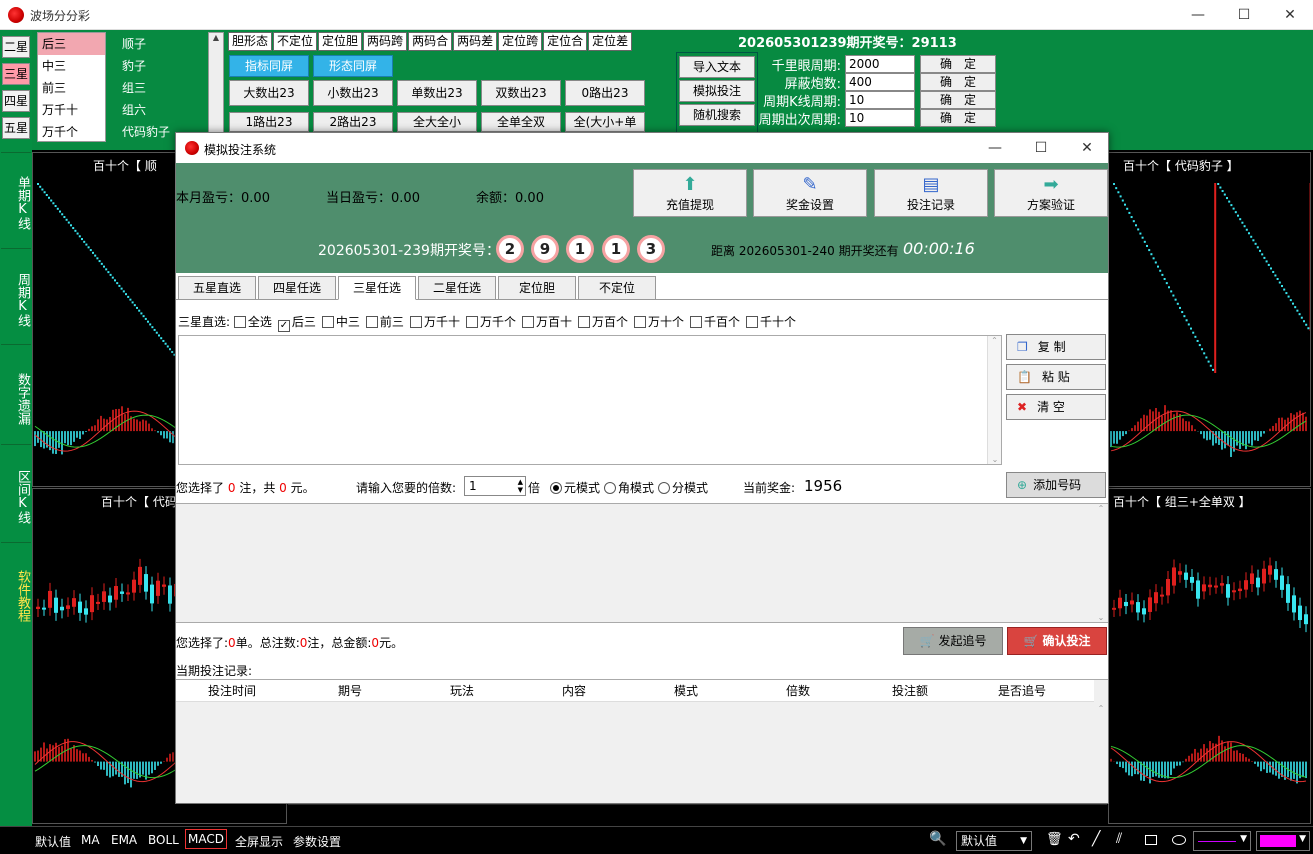  Describe the element at coordinates (1198, 15) in the screenshot. I see `minimize-button: —` at that location.